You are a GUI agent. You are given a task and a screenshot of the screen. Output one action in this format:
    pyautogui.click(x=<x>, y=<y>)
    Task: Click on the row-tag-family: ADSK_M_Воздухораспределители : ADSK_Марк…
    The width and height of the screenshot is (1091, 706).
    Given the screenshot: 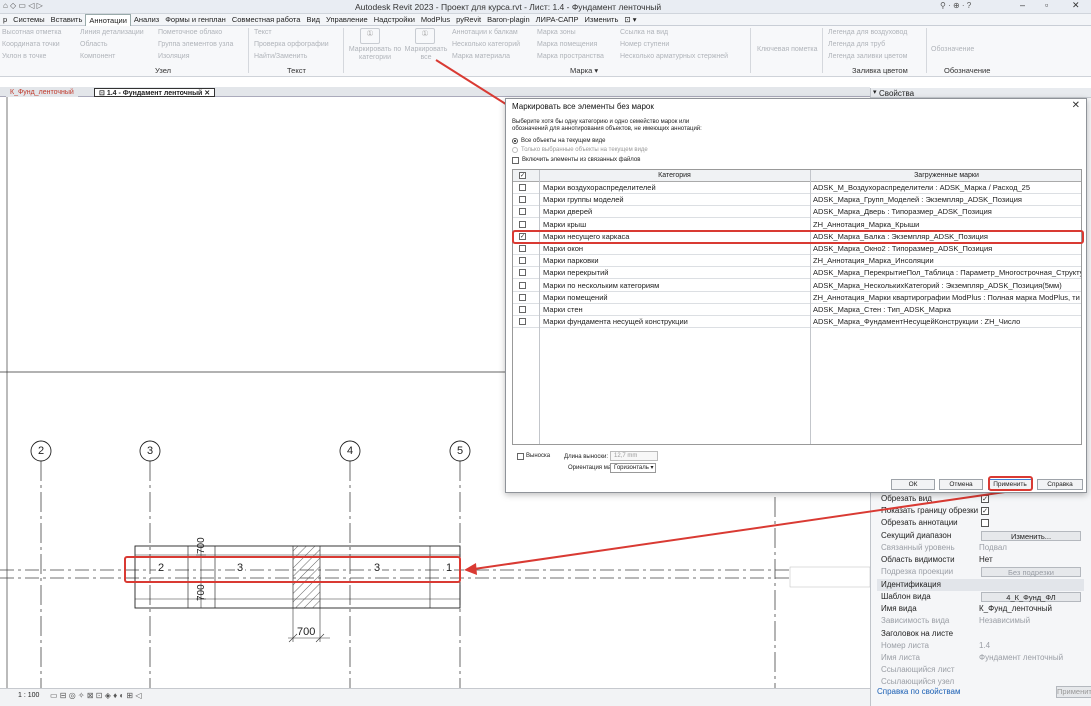 What is the action you would take?
    pyautogui.click(x=947, y=188)
    